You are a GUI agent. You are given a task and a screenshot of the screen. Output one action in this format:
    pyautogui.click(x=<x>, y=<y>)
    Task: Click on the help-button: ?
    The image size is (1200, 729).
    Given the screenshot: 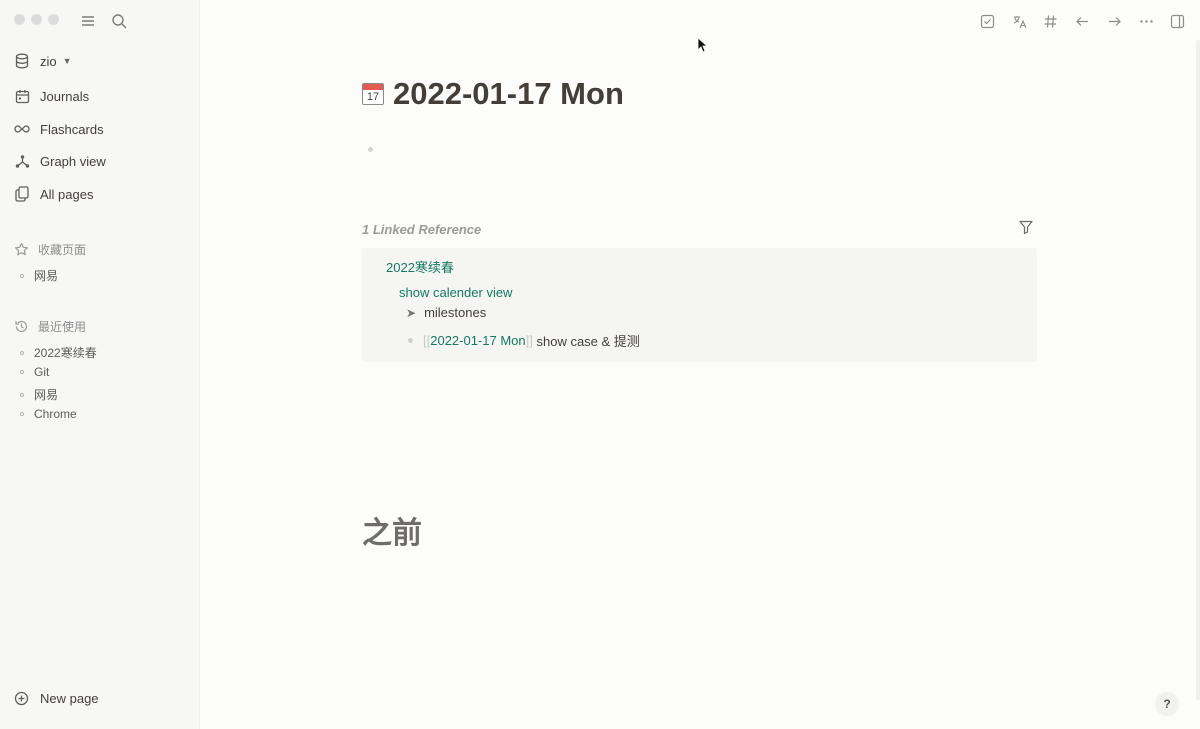 What is the action you would take?
    pyautogui.click(x=1167, y=704)
    